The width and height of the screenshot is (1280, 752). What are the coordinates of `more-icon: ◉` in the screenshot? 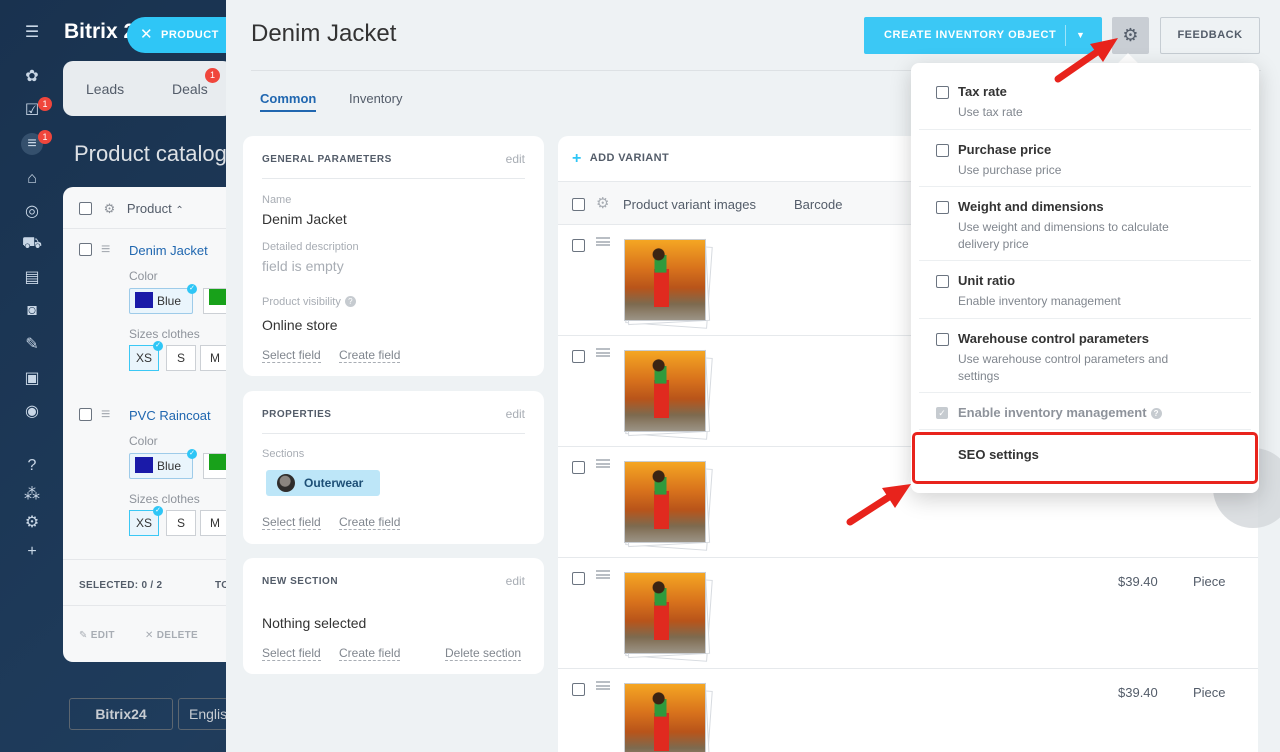 It's located at (32, 412).